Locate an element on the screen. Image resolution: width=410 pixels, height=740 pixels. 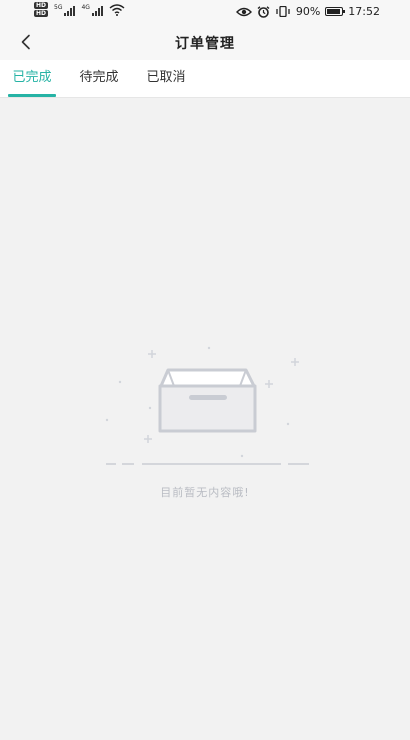
signal-5g-icon: 5G is located at coordinates (65, 9).